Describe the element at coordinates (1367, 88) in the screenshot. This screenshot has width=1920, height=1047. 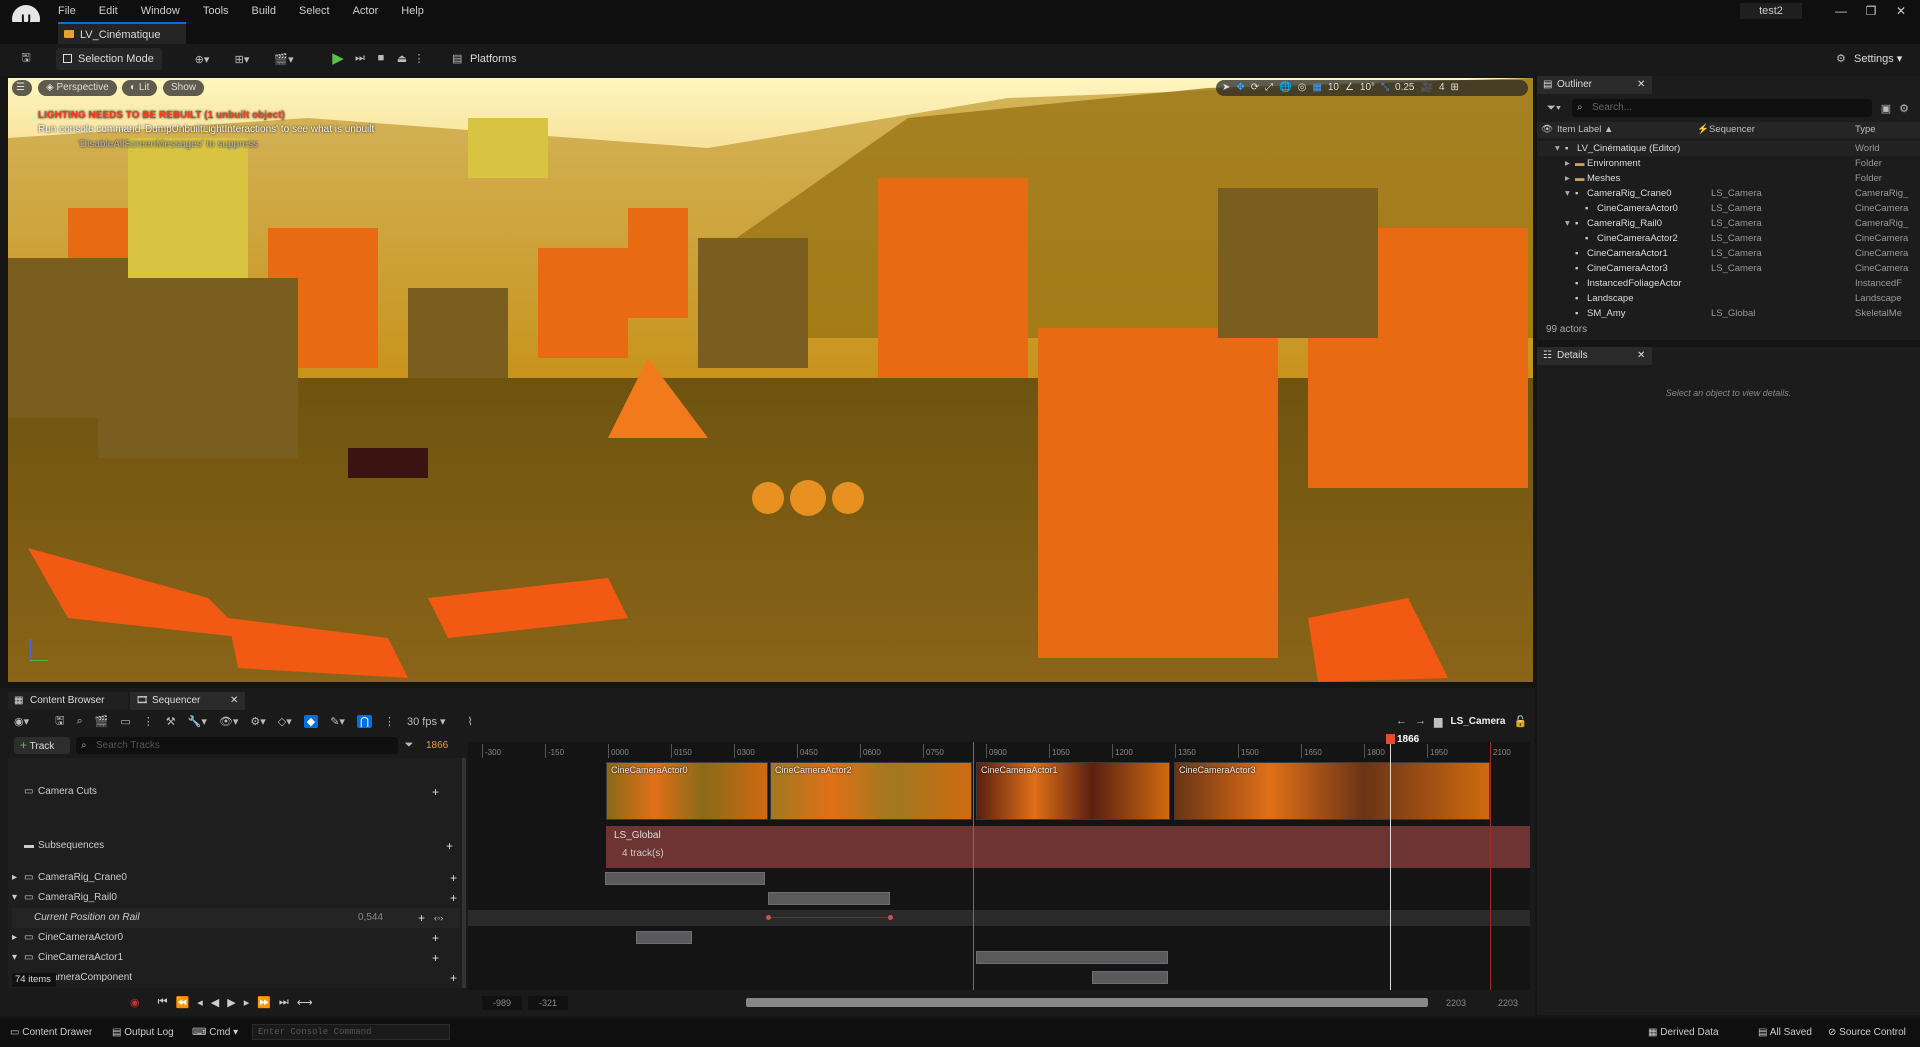
I see `rotation-snap-value: 10°` at that location.